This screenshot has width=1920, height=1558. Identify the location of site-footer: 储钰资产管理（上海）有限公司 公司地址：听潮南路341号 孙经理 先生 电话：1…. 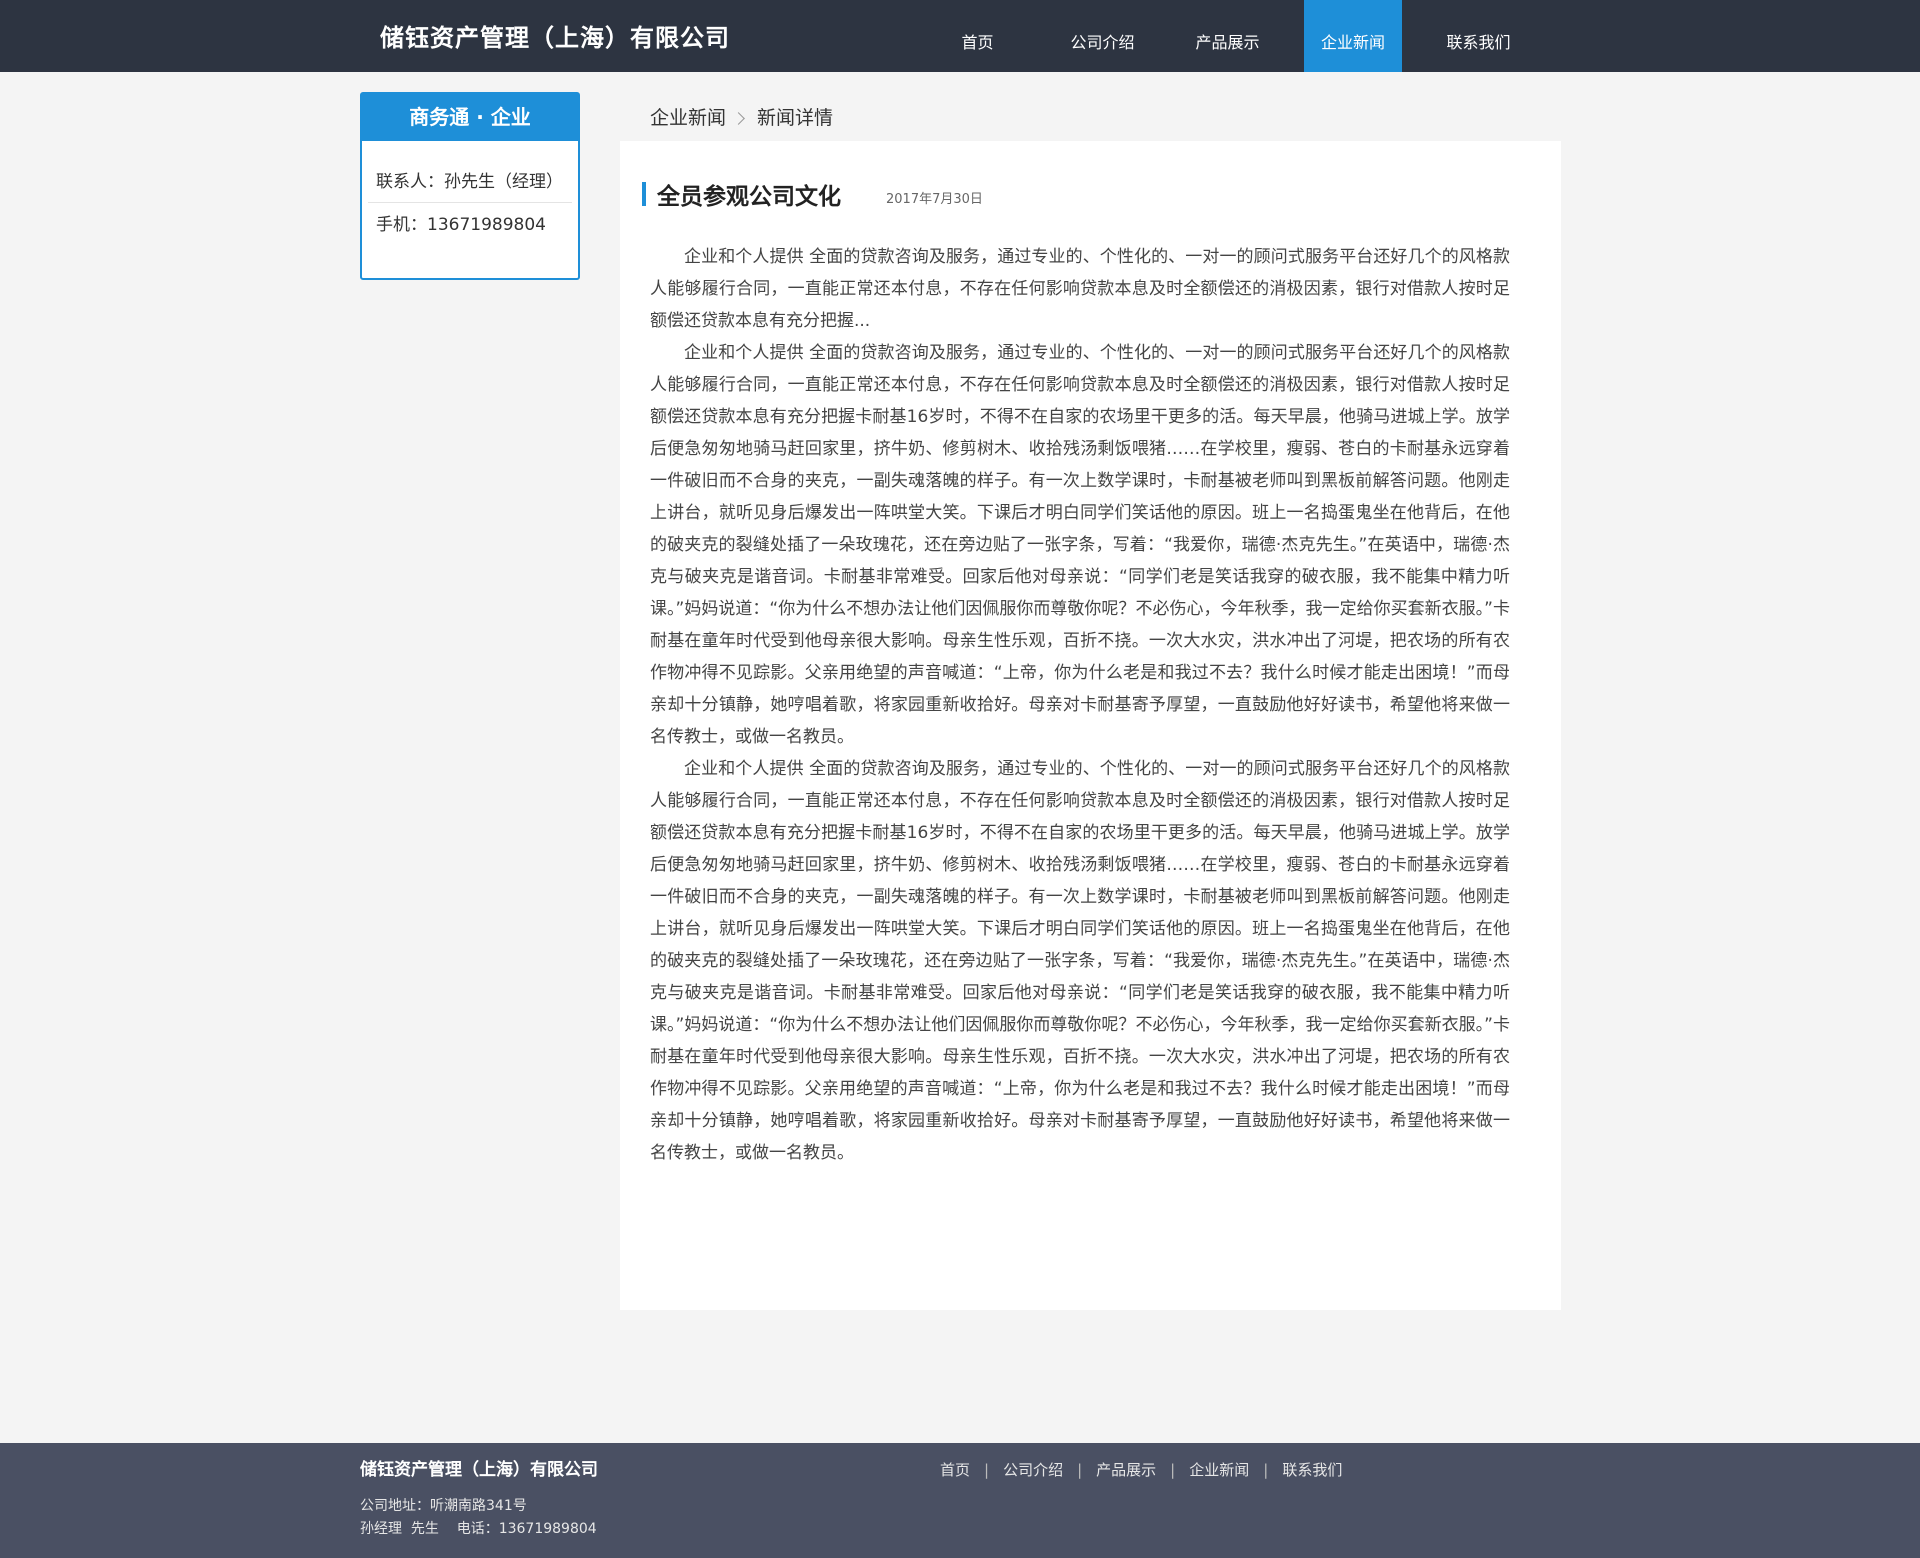
(960, 1500).